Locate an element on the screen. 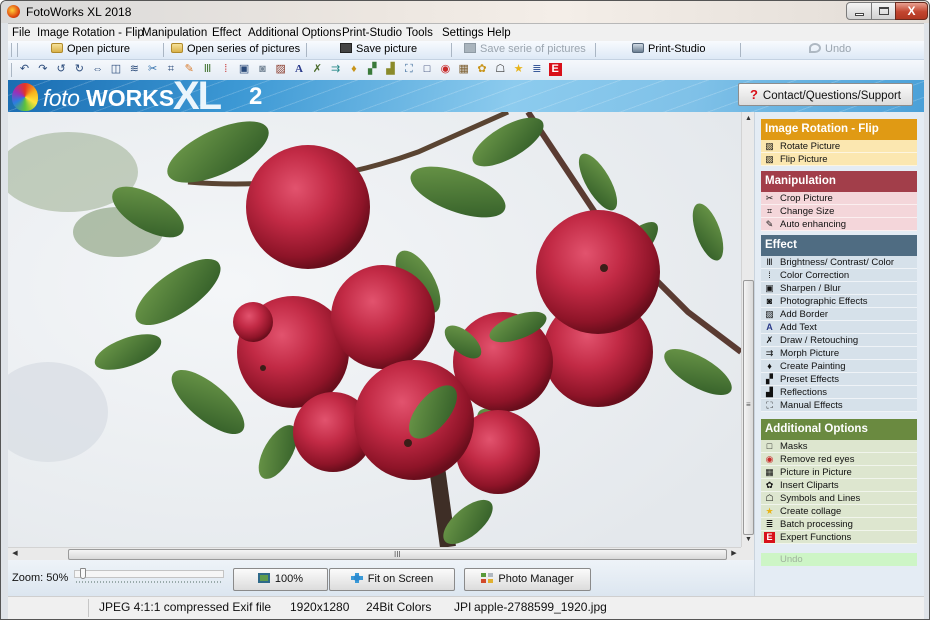 This screenshot has height=620, width=930. horizontal-scroll-thumb: III is located at coordinates (397, 554).